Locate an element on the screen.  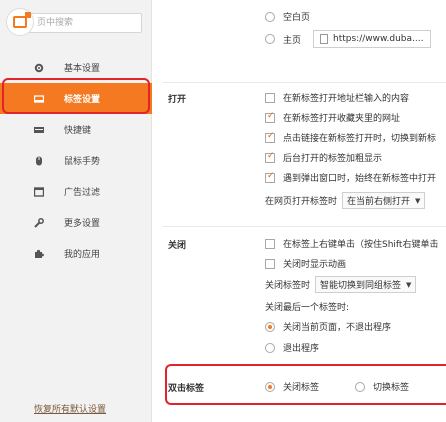
section-title-close: 关闭 is located at coordinates (177, 246).